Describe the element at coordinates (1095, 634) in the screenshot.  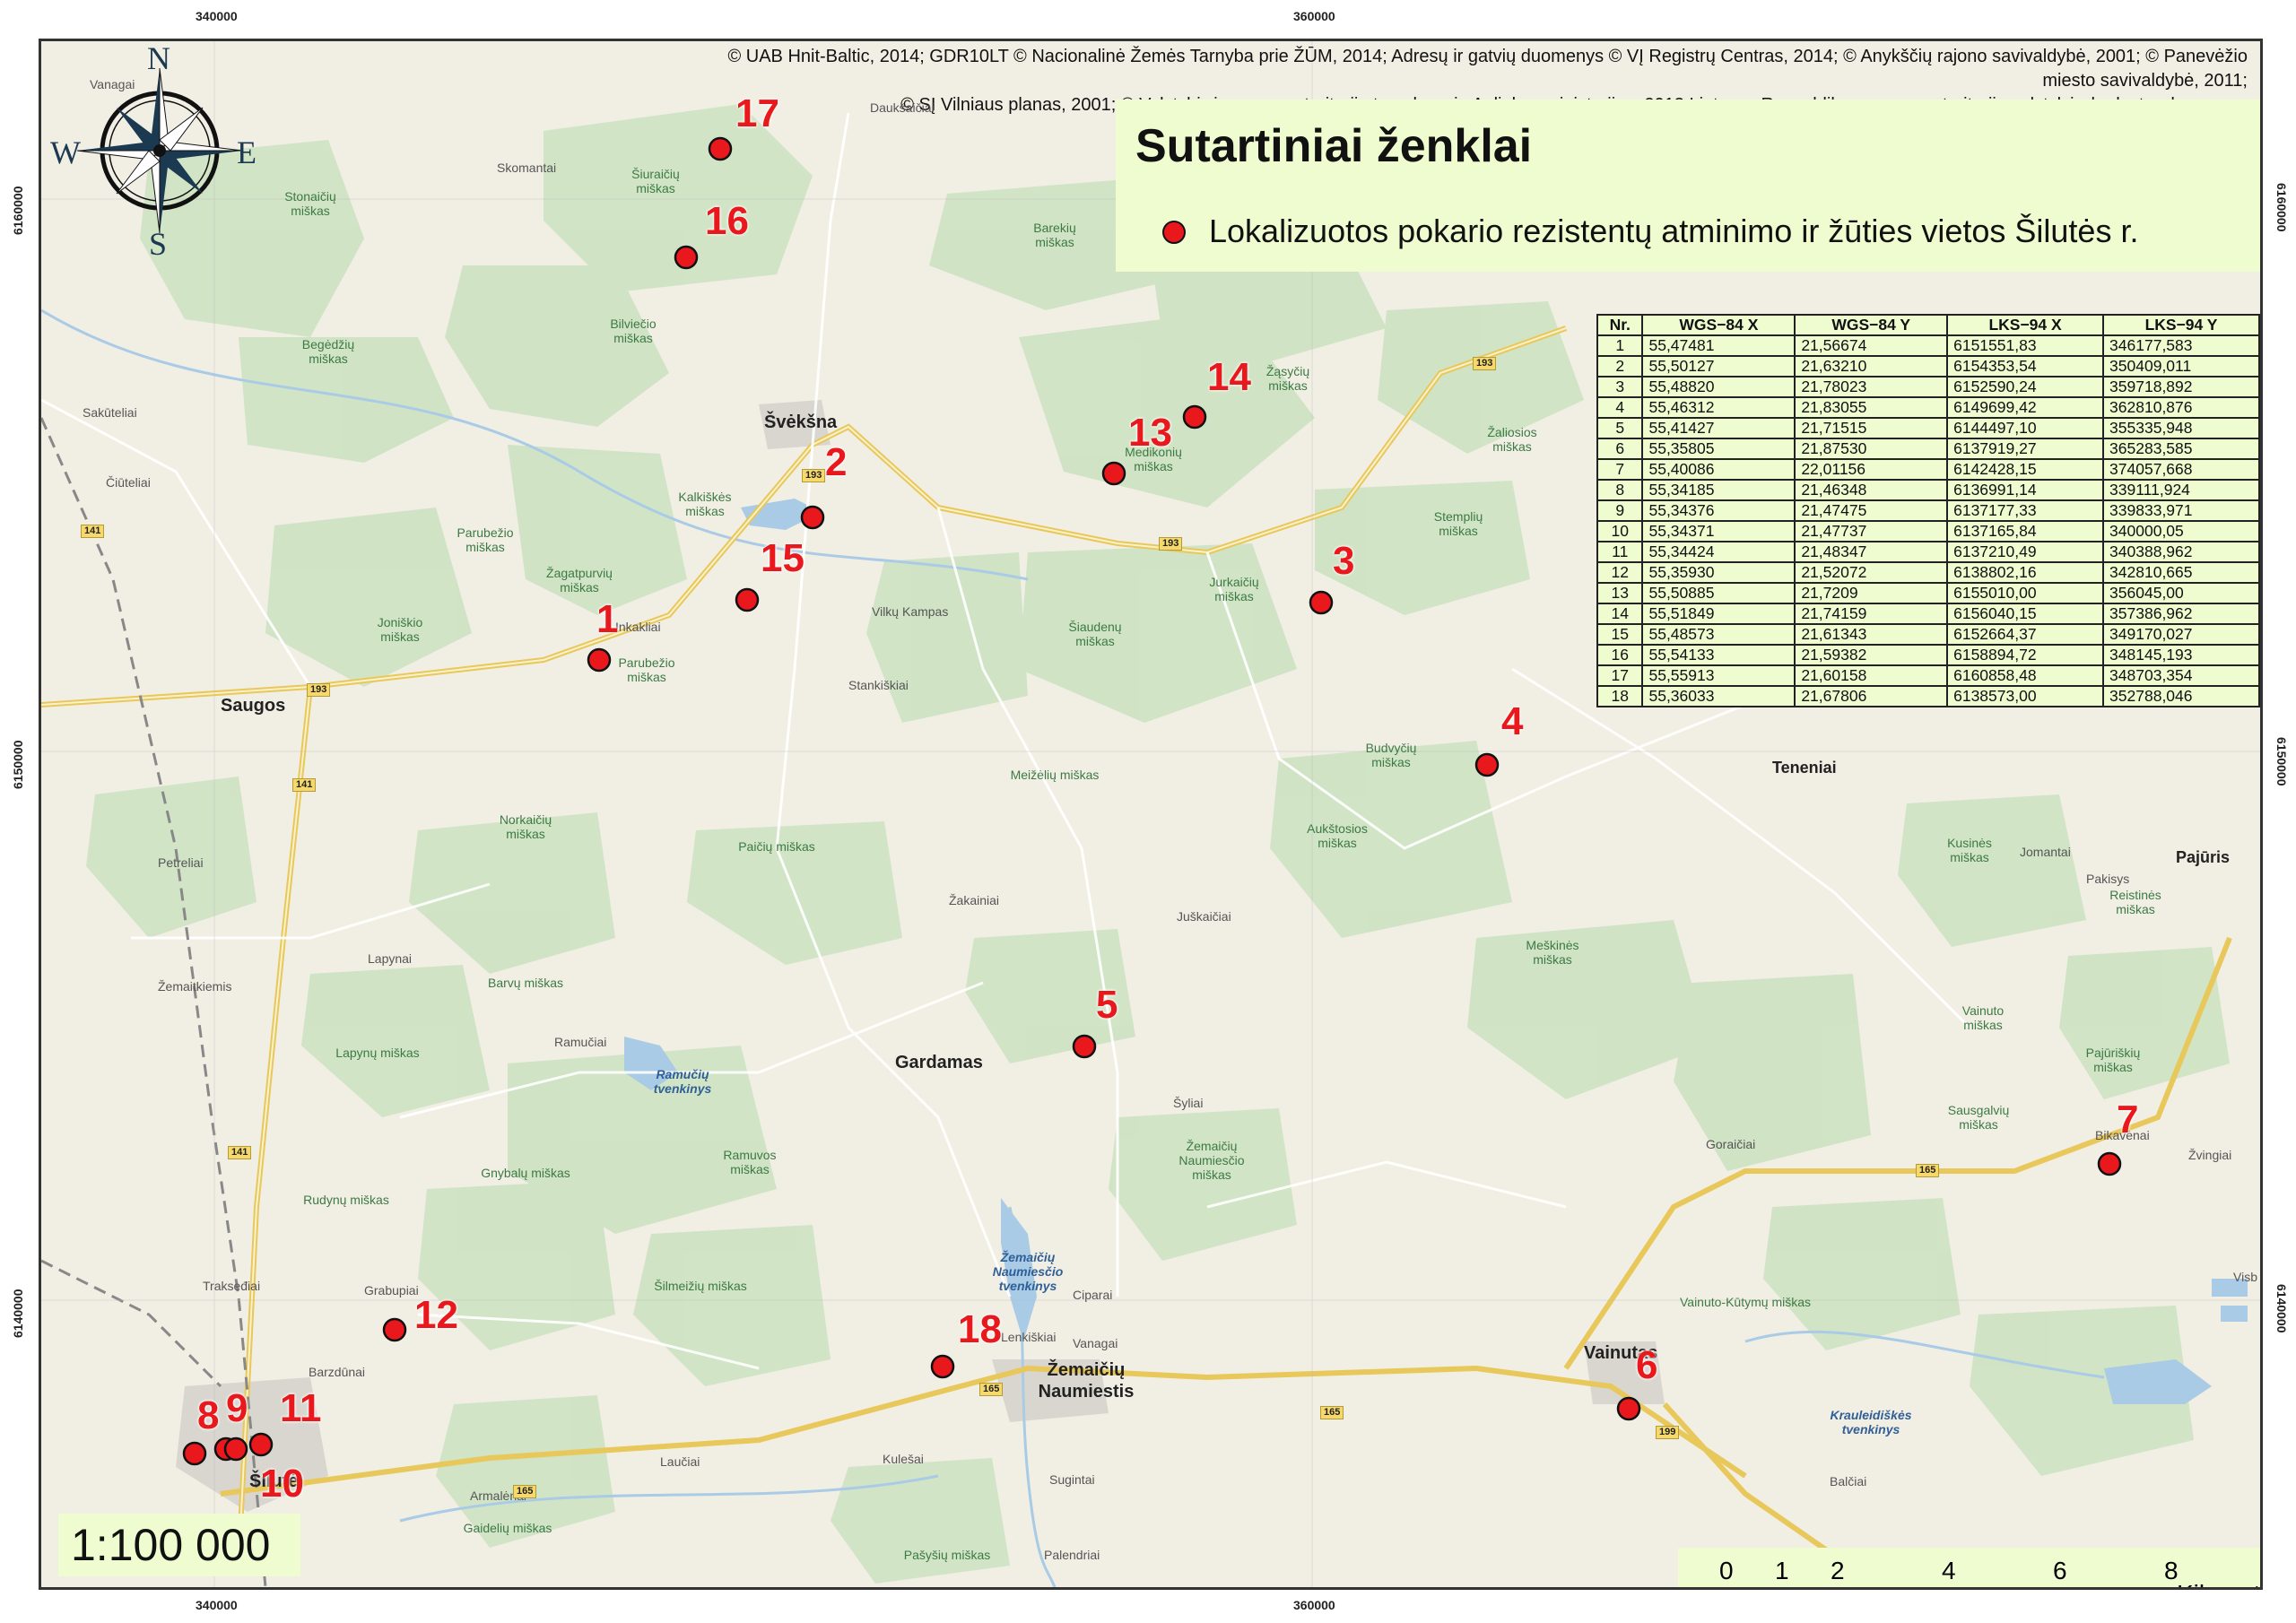
I see `forest-label: Šiaudenų miškas` at that location.